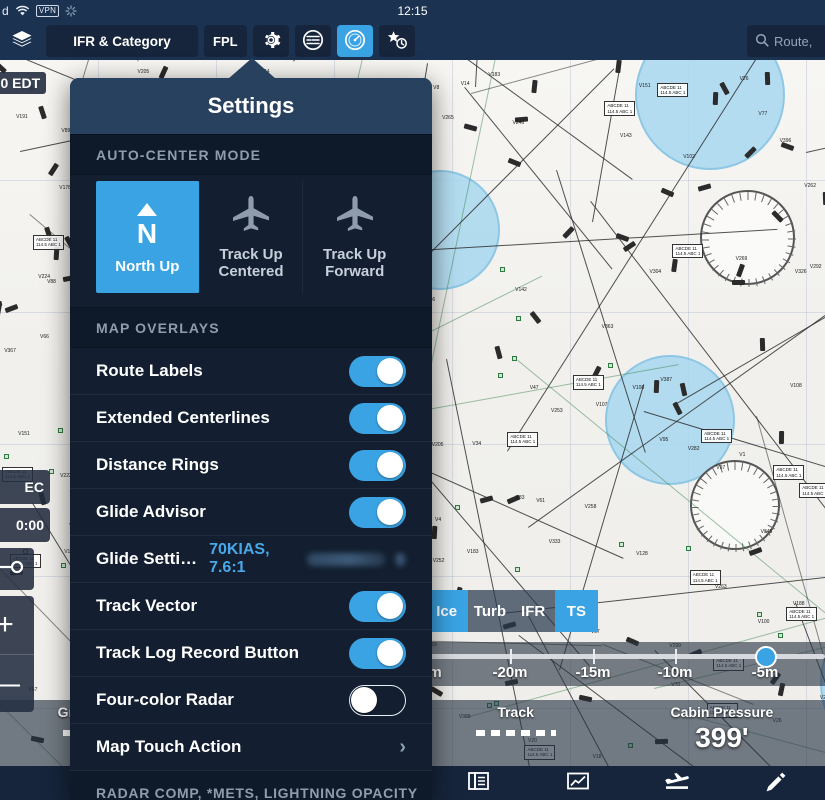  I want to click on settings-row-four-color-radar: Four-color Radar, so click(251, 700).